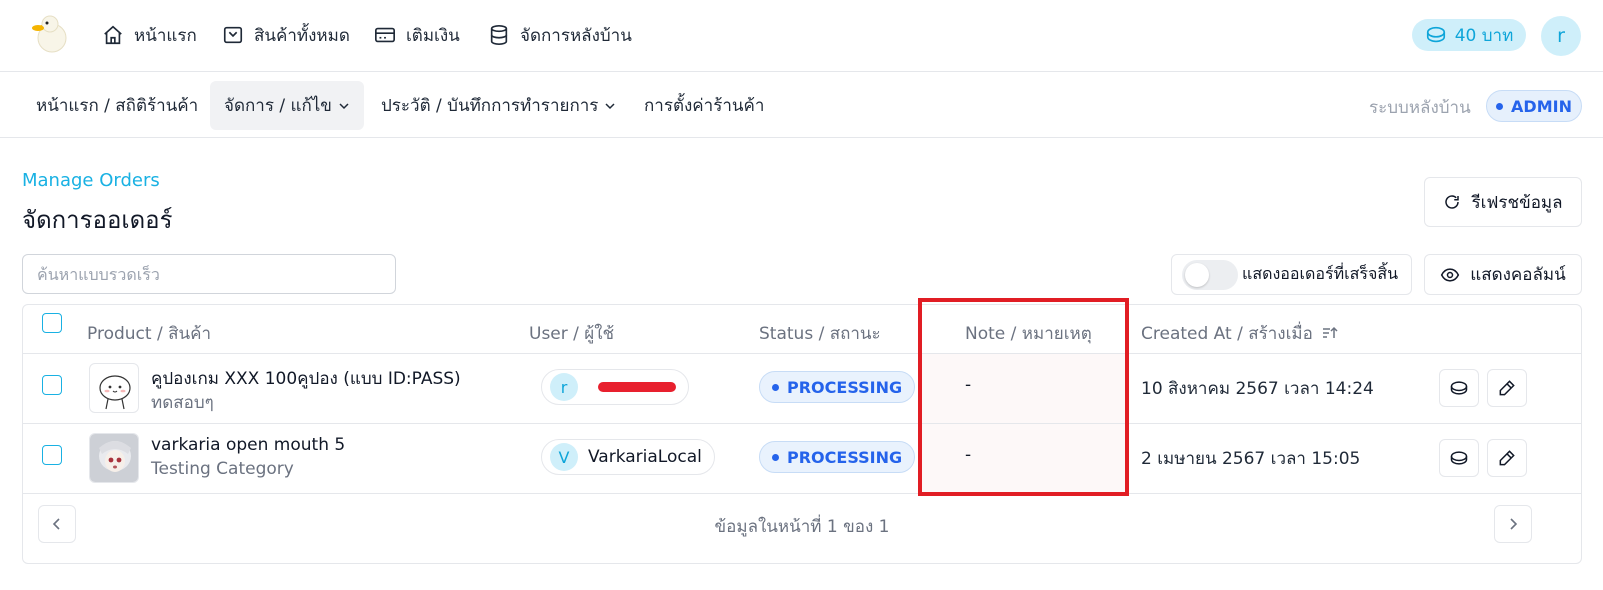  What do you see at coordinates (576, 35) in the screenshot?
I see `nav-backoffice-label: จัดการหลังบ้าน` at bounding box center [576, 35].